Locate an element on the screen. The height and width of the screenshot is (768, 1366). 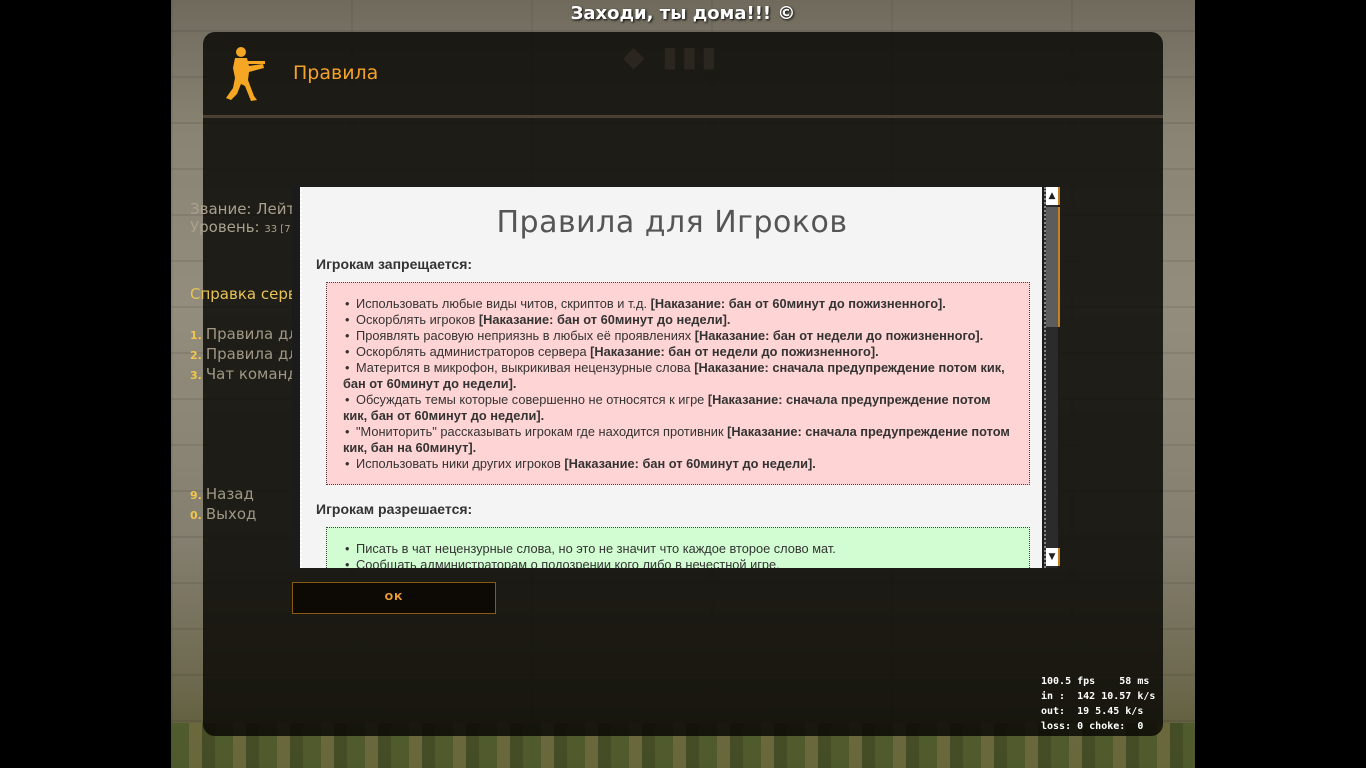
menu-item-number: 3. is located at coordinates (196, 375).